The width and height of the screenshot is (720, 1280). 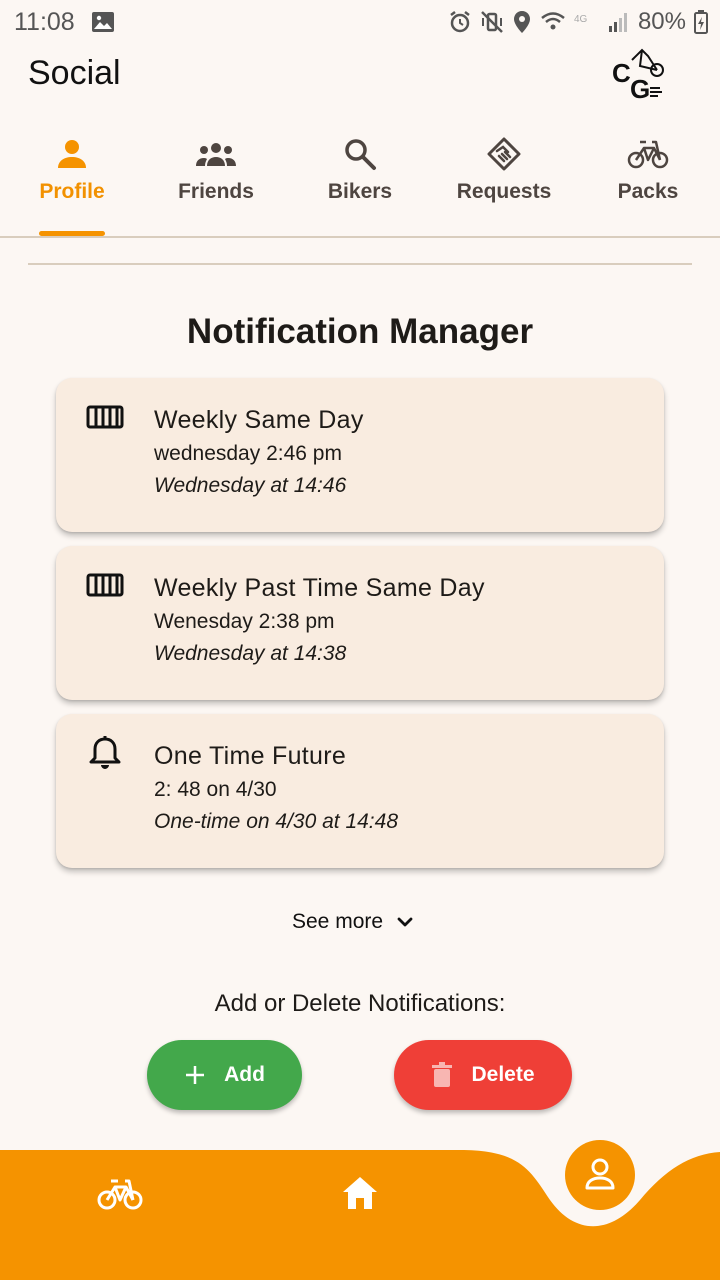 I want to click on lte-icon: 4G, so click(x=581, y=19).